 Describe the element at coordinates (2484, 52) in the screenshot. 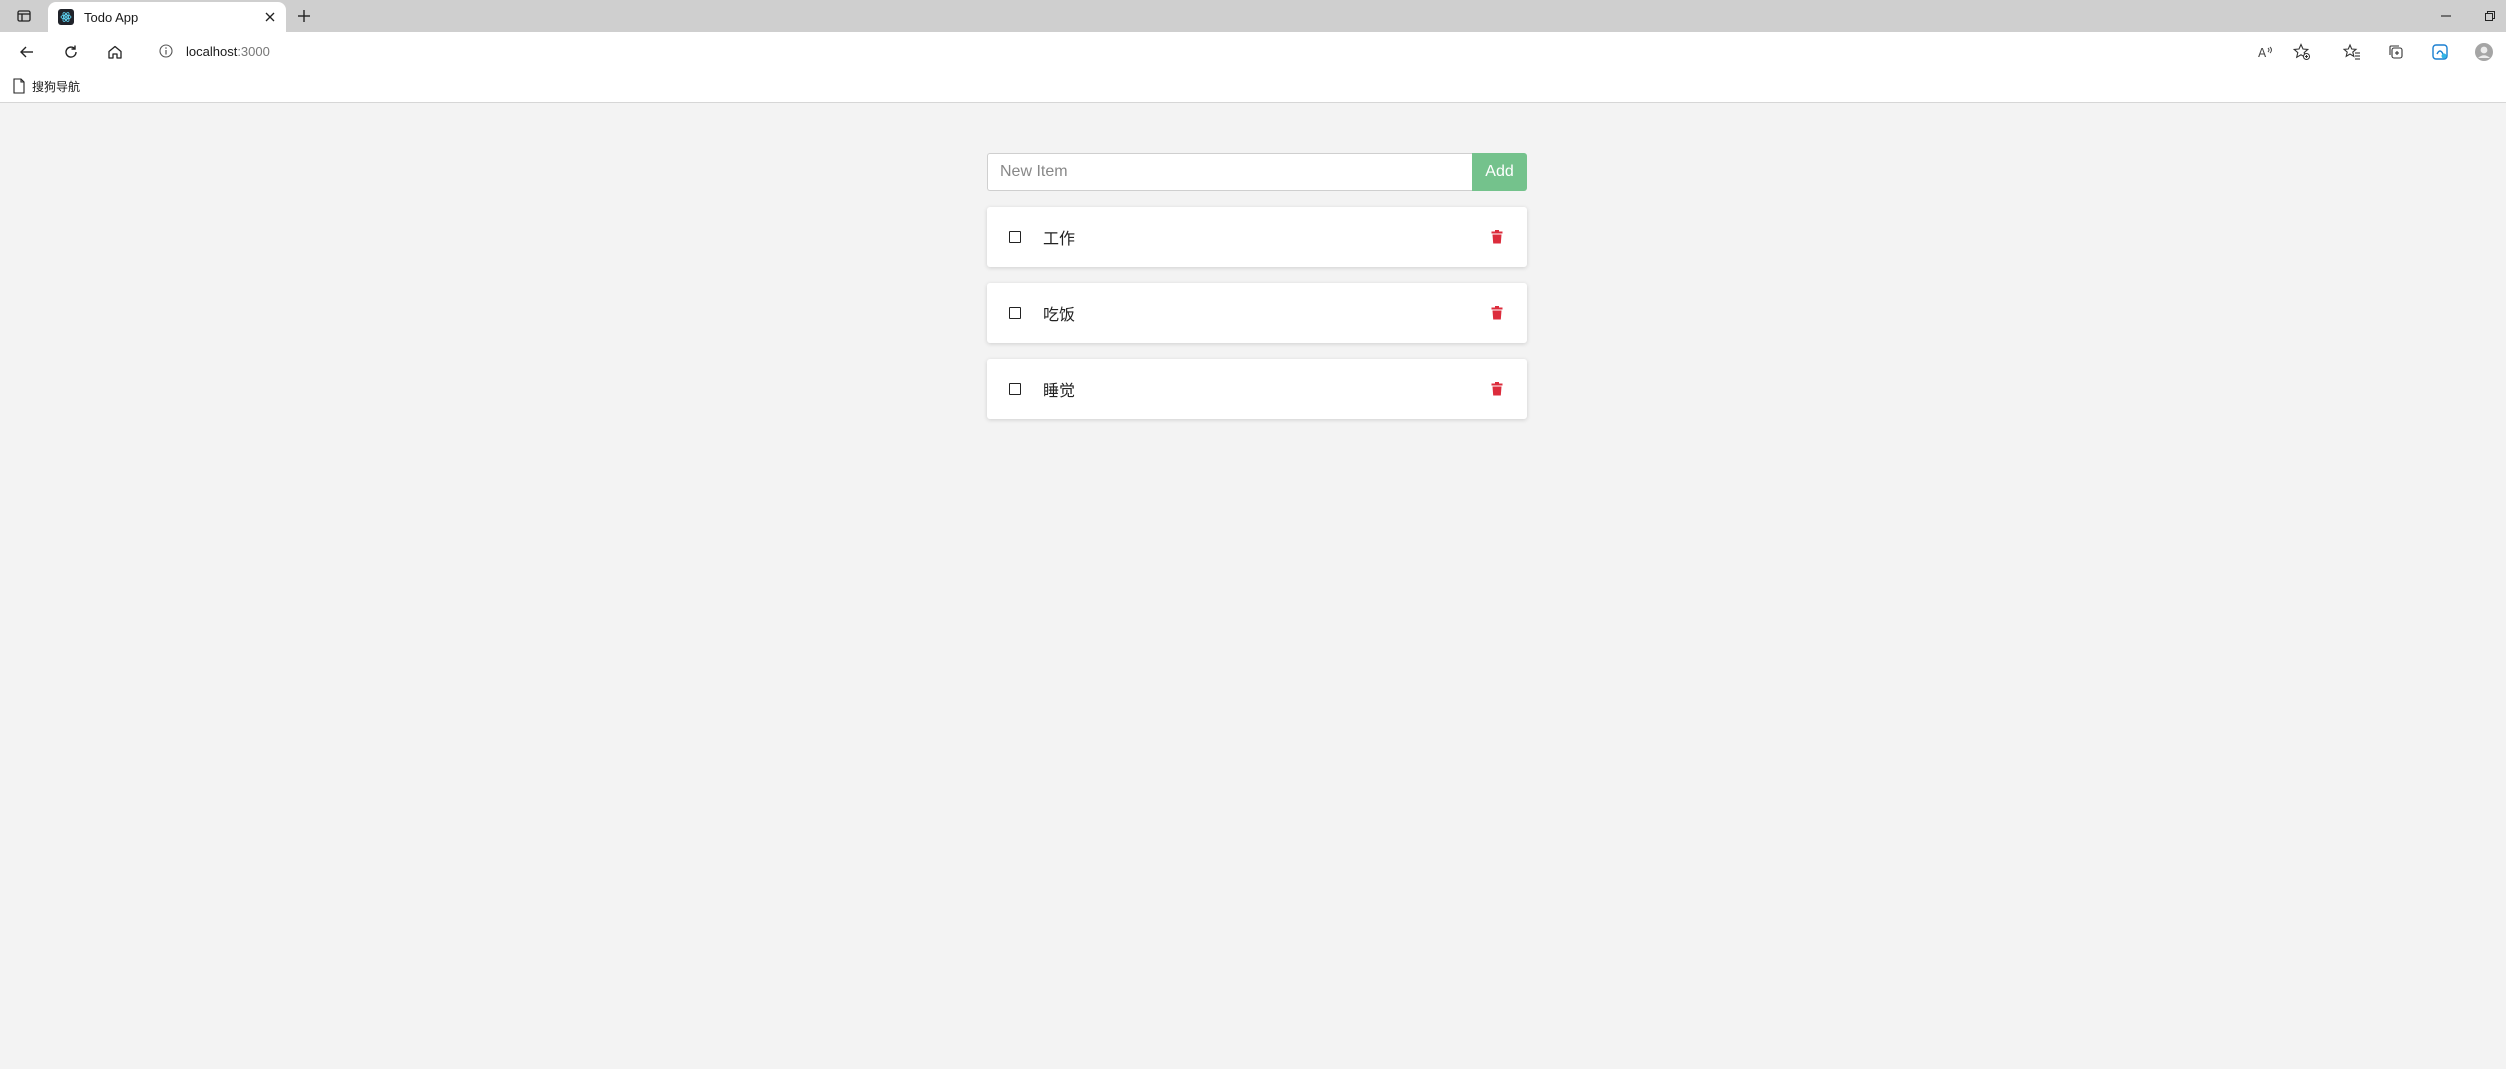

I see `profile-avatar-icon` at that location.